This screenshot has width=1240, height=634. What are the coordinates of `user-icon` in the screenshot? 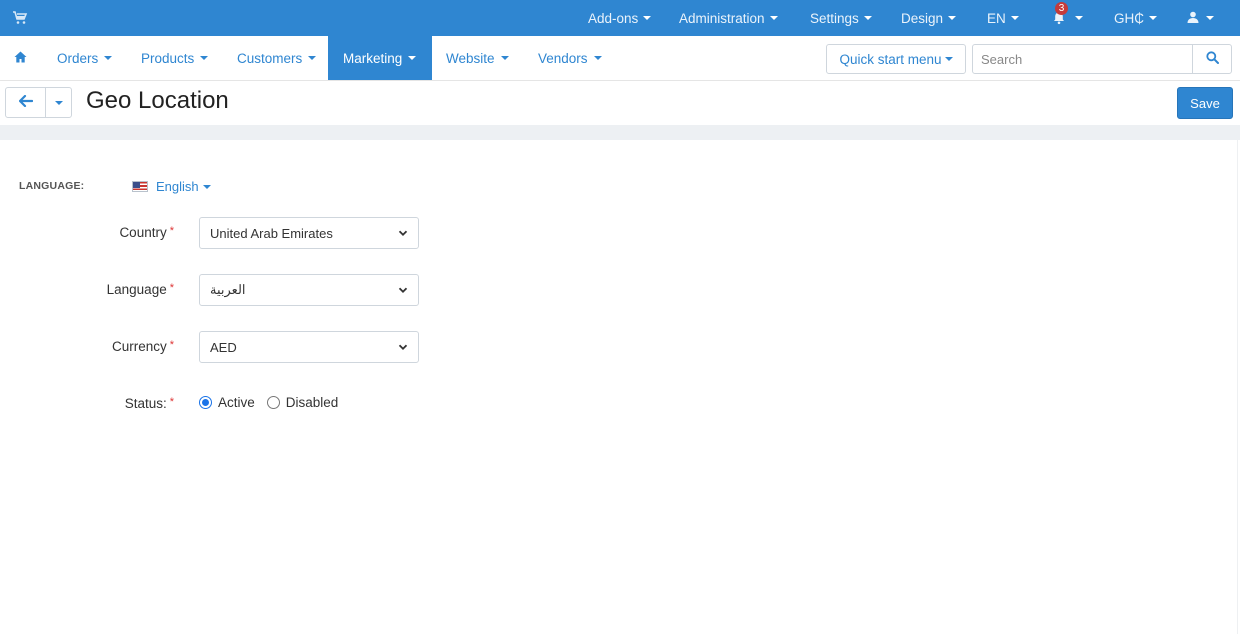 It's located at (1193, 18).